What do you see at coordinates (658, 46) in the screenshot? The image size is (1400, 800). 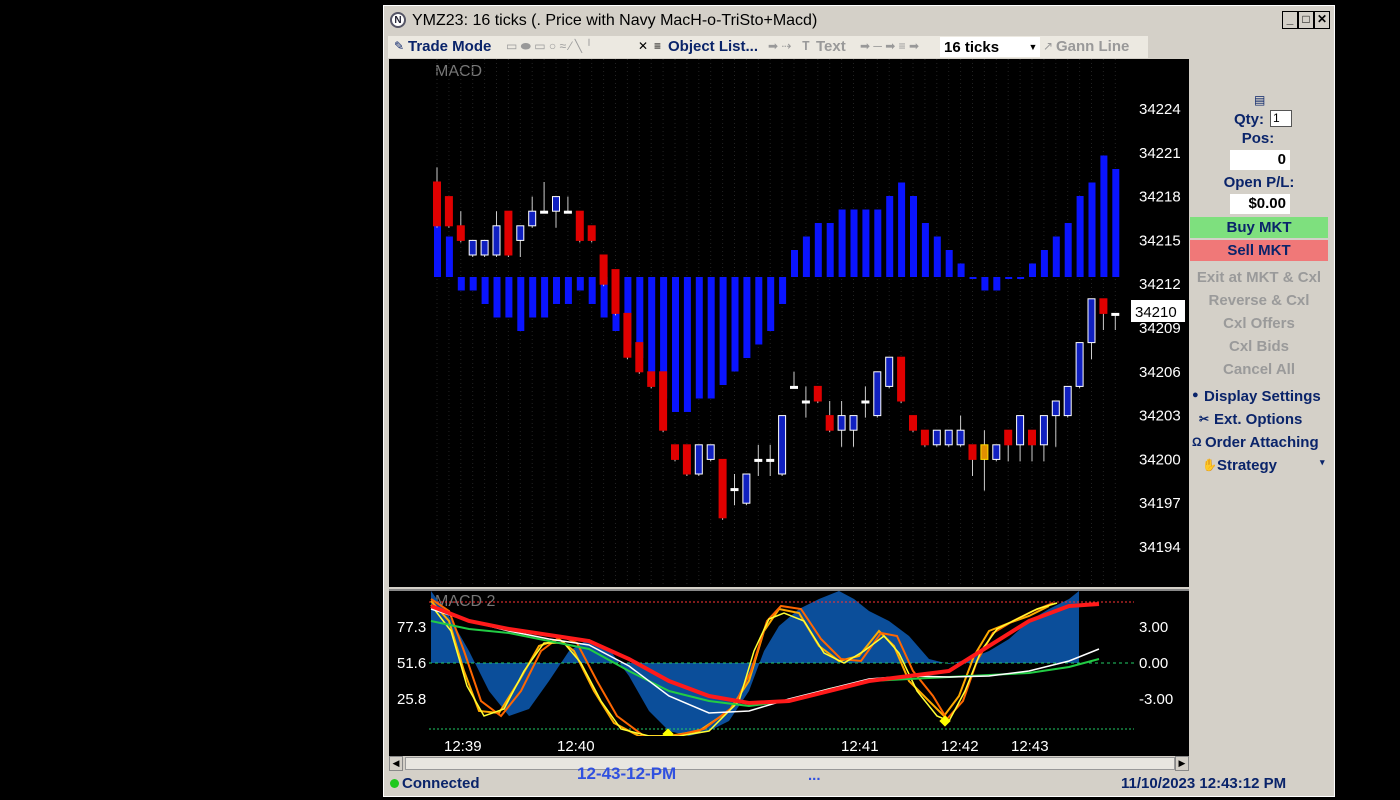 I see `list-icon: ≡` at bounding box center [658, 46].